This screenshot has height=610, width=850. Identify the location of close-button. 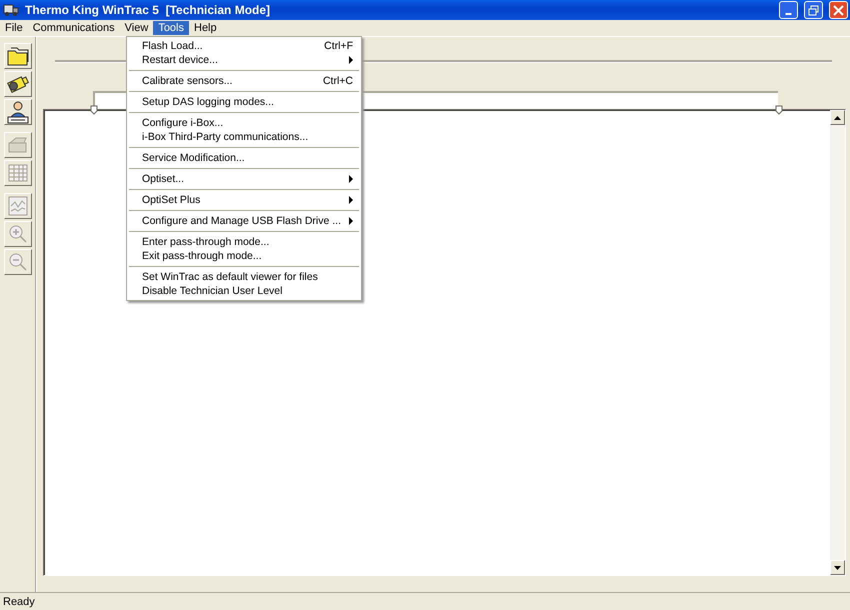
(838, 10).